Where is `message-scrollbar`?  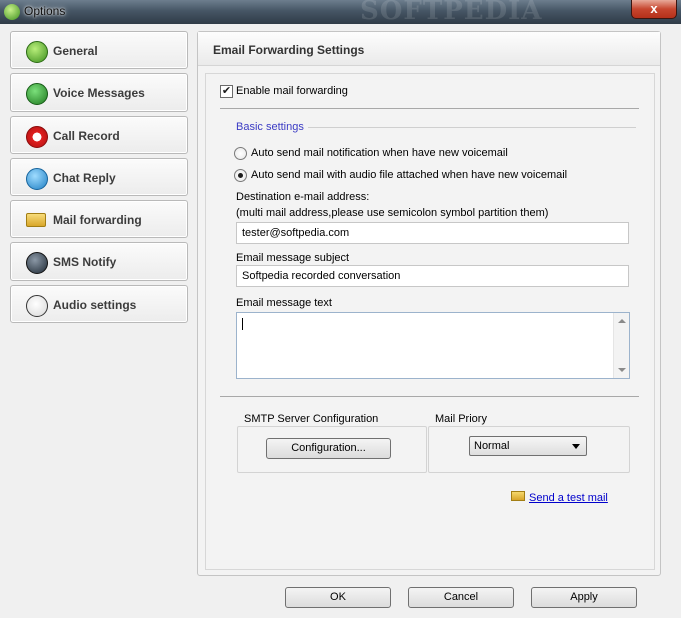 message-scrollbar is located at coordinates (621, 345).